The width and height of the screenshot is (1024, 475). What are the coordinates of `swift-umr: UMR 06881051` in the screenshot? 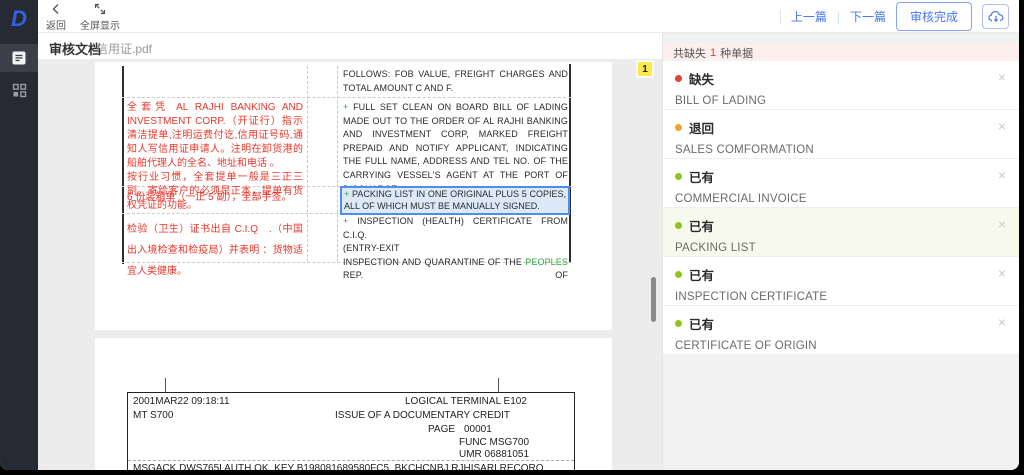 It's located at (494, 454).